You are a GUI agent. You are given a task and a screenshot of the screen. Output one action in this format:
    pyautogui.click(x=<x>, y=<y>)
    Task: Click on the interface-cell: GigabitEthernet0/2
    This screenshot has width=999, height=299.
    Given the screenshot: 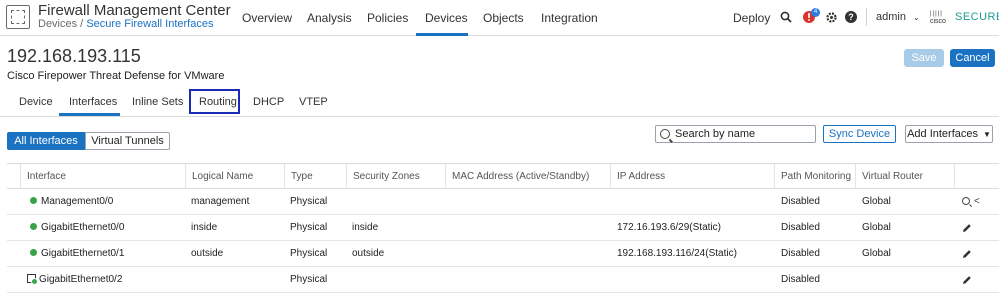 What is the action you would take?
    pyautogui.click(x=74, y=280)
    